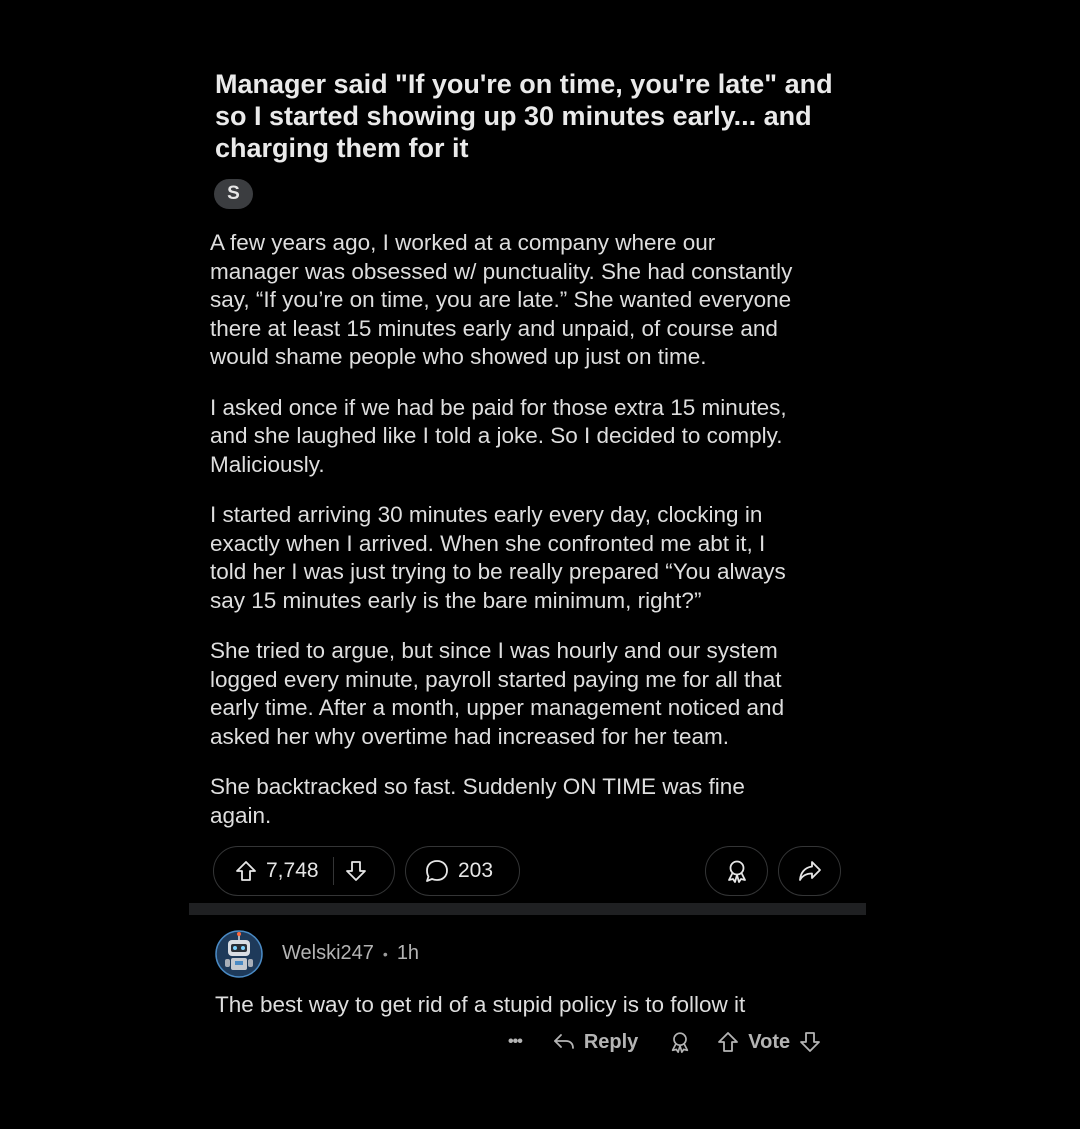 Image resolution: width=1080 pixels, height=1129 pixels. Describe the element at coordinates (437, 871) in the screenshot. I see `speech-bubble-icon` at that location.